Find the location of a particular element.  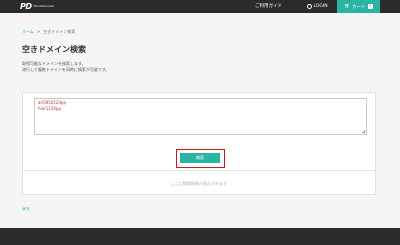

result-panel: ここに検索結果が表示されます is located at coordinates (199, 182).